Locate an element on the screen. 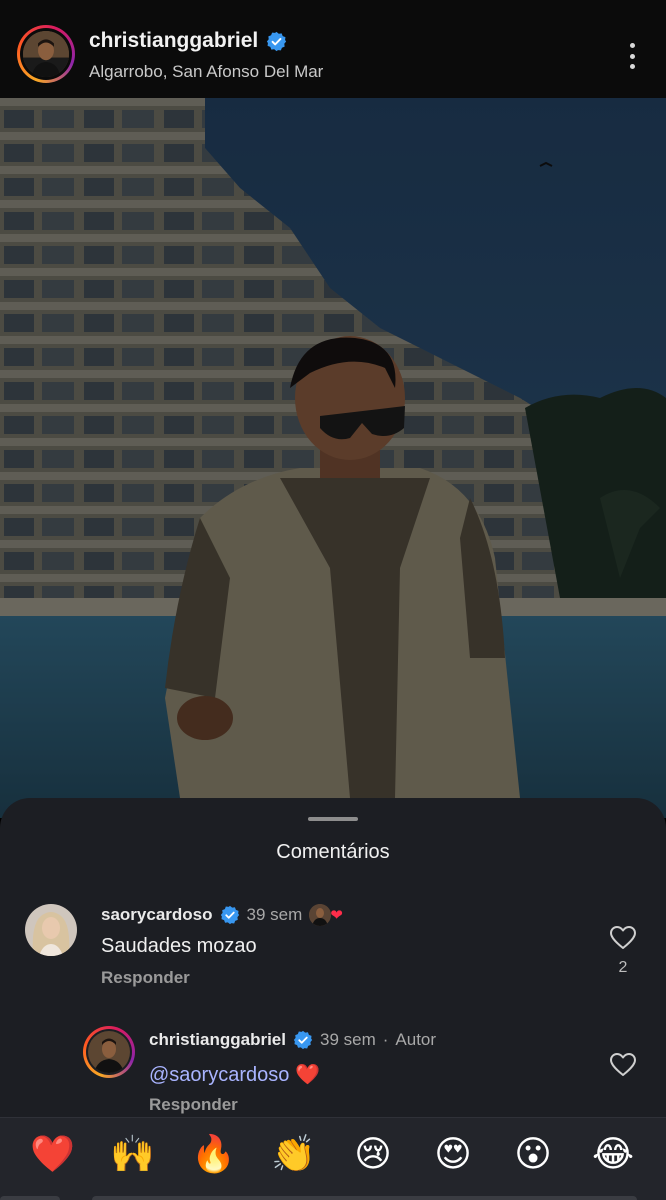 This screenshot has width=666, height=1200. emoji-heart: ❤️ is located at coordinates (52, 1154).